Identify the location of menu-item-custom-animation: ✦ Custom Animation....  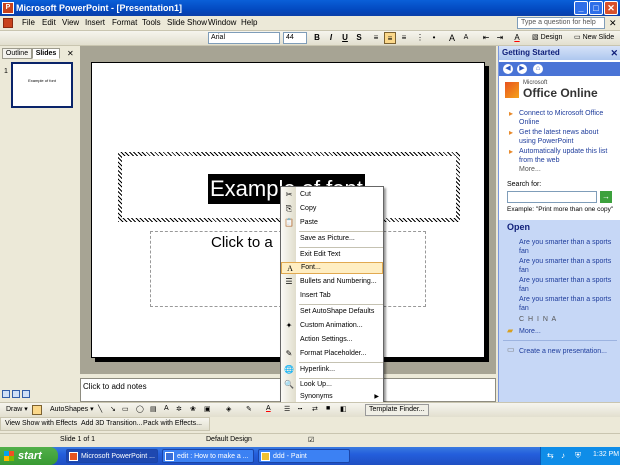
(332, 326).